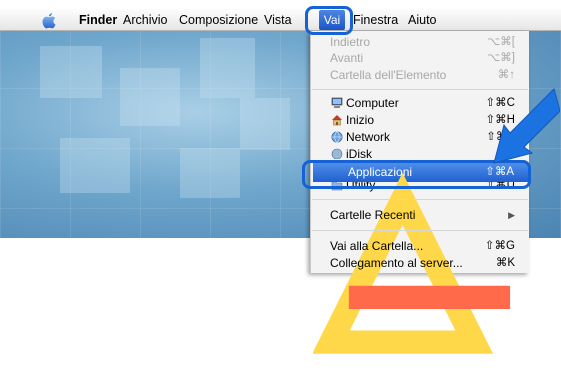 This screenshot has height=381, width=561. Describe the element at coordinates (337, 137) in the screenshot. I see `network-icon` at that location.